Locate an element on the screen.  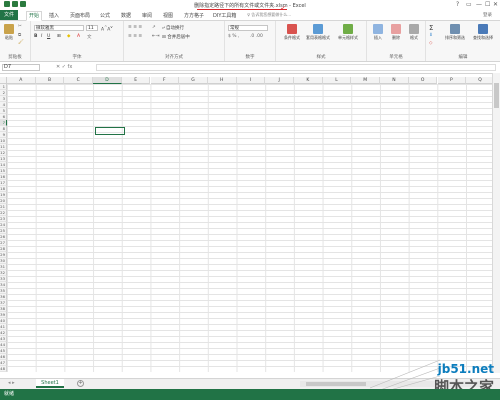
formula-icons: ✕ ✓ fx is located at coordinates (64, 67).